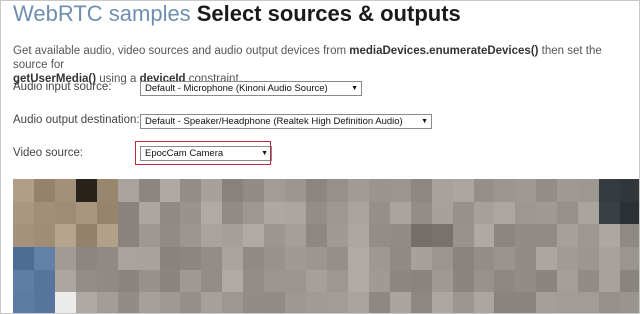  Describe the element at coordinates (444, 51) in the screenshot. I see `desc-api-enumerate: mediaDevices.enumerateDevices()` at that location.